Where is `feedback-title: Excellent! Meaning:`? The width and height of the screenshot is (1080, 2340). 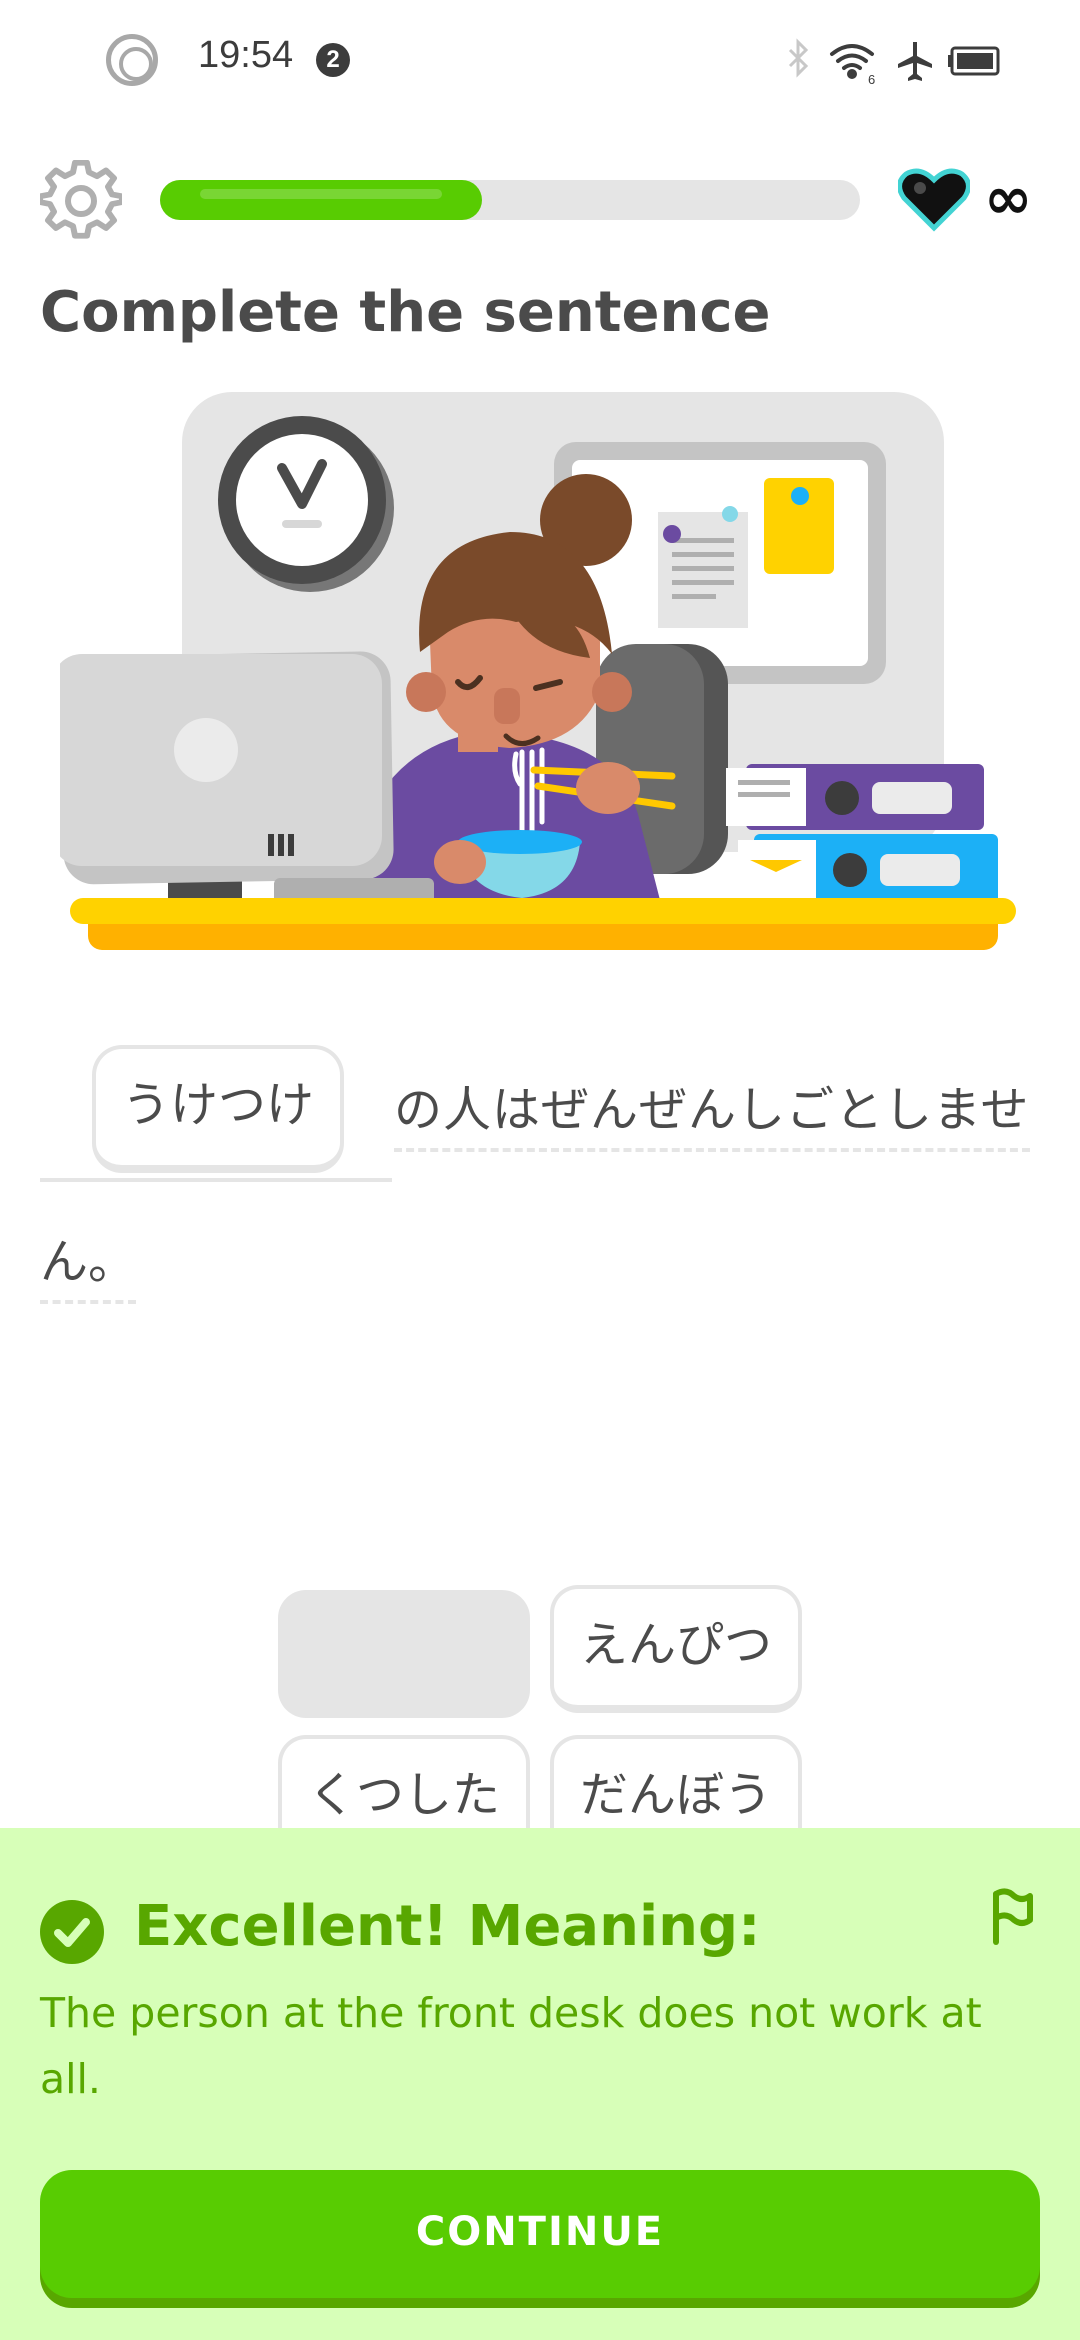 feedback-title: Excellent! Meaning: is located at coordinates (447, 1926).